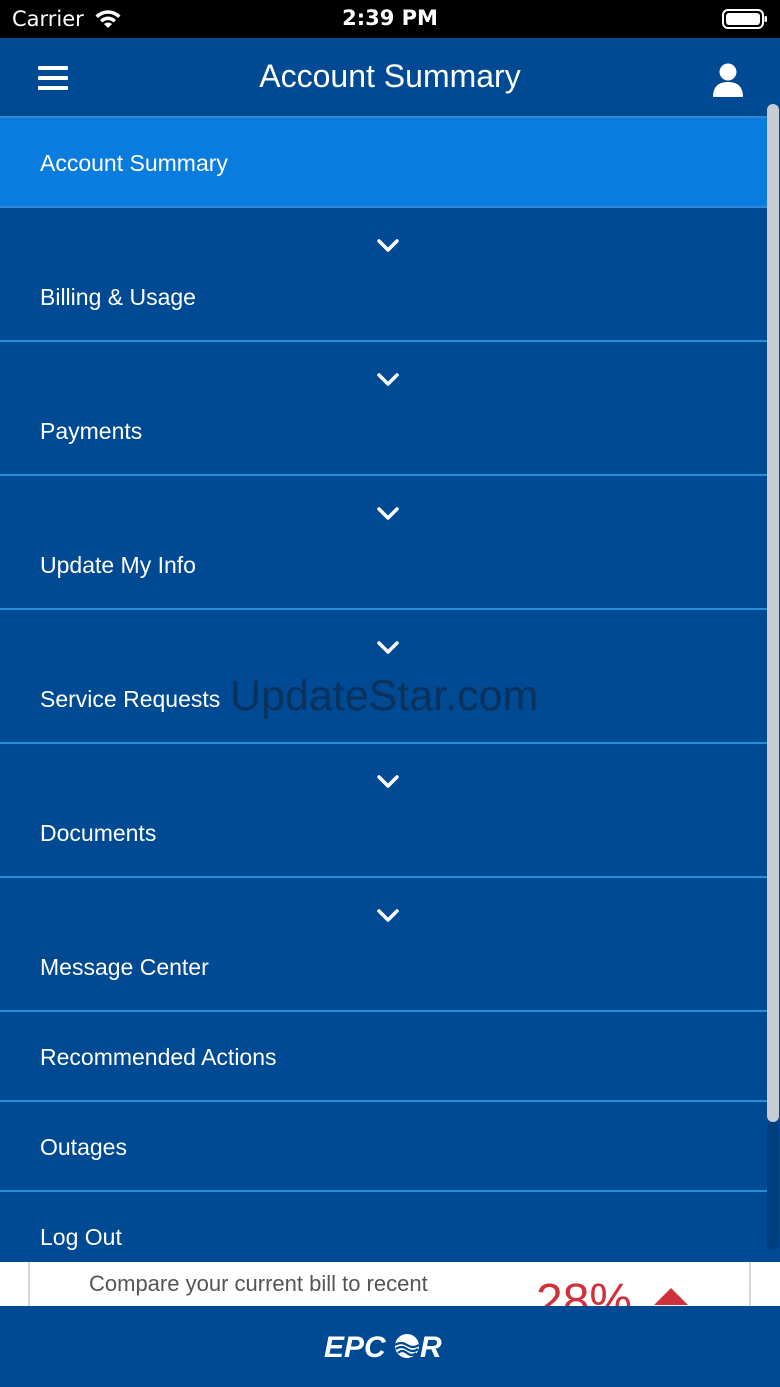 The image size is (780, 1387). I want to click on menu-item-label: Recommended Actions, so click(158, 1057).